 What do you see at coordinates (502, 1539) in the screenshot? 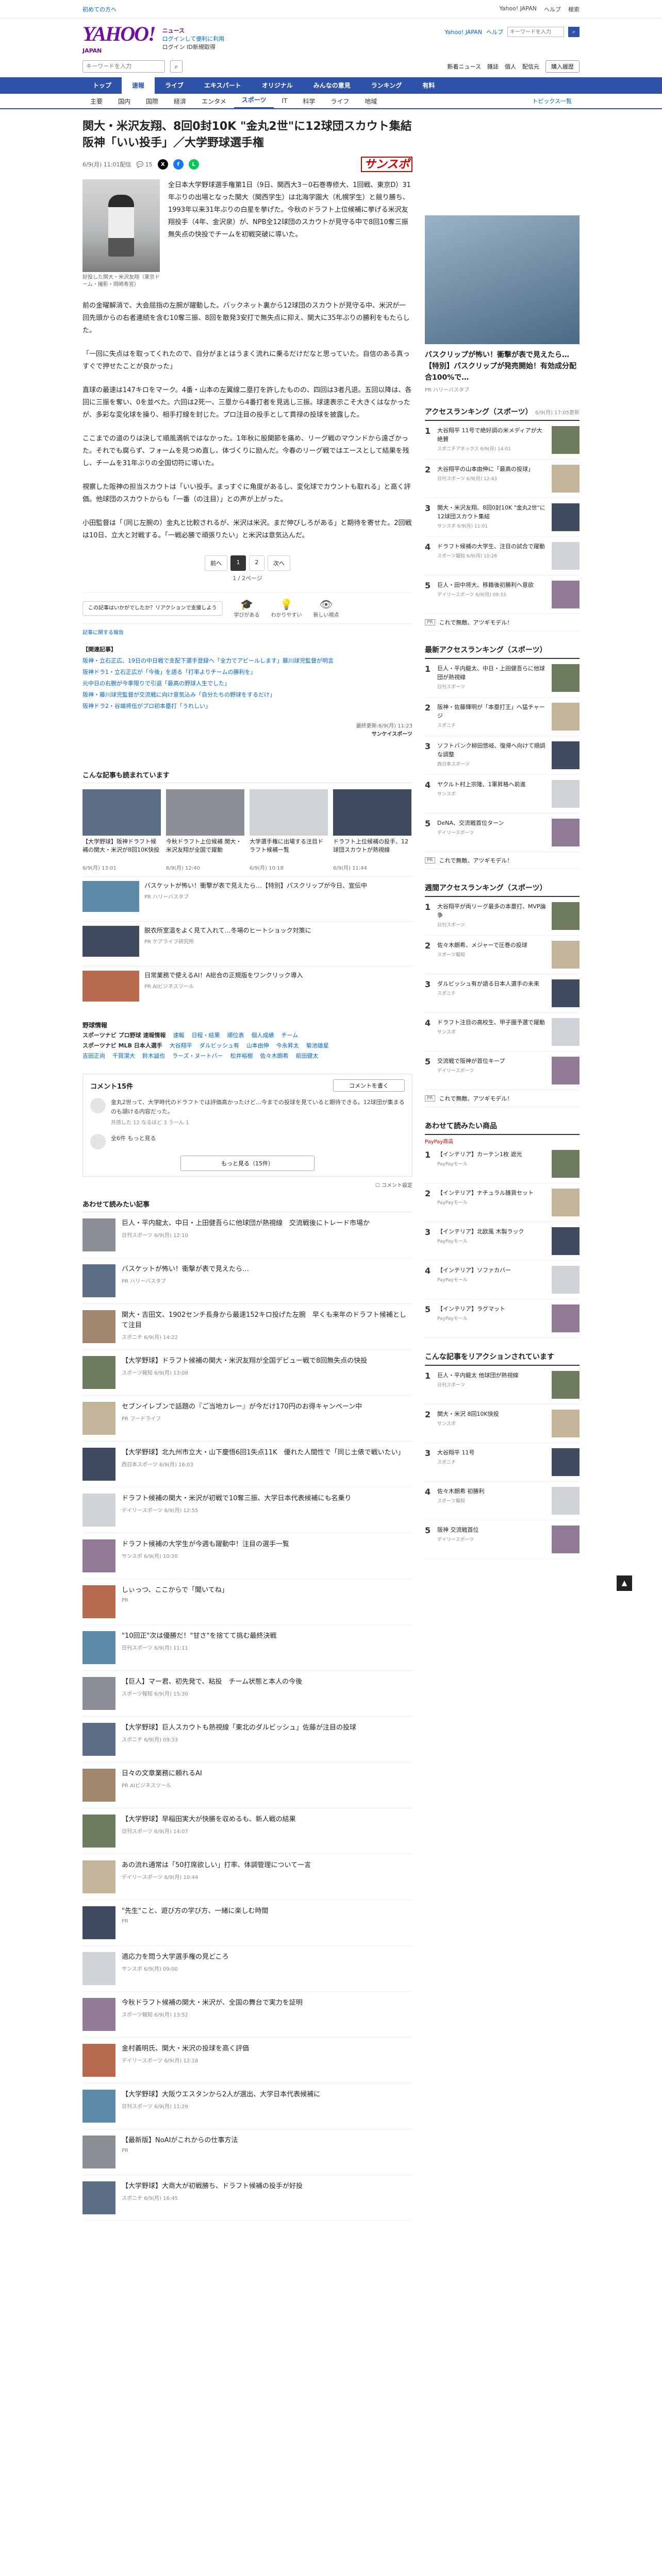
I see `ranking-item: 5 阪神 交流戦首位 デイリースポーツ` at bounding box center [502, 1539].